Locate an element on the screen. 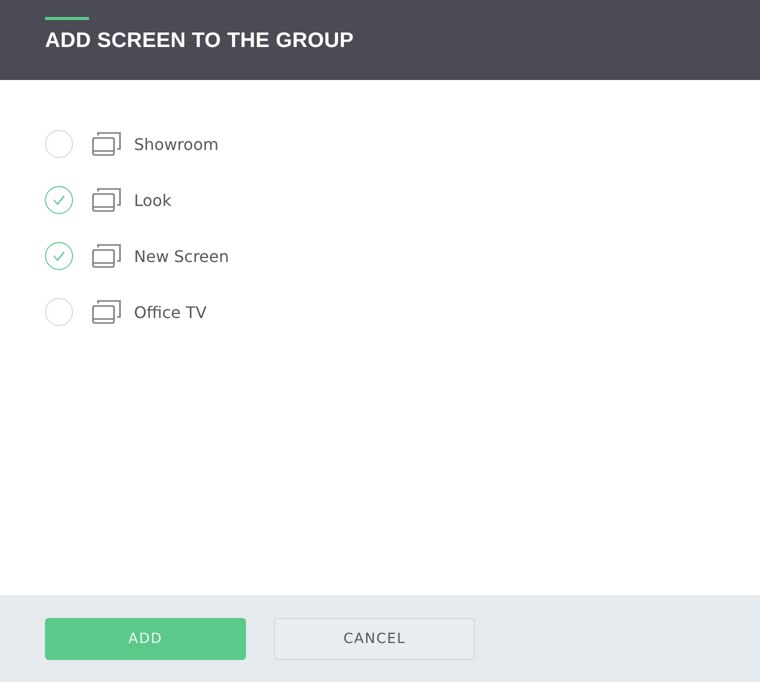 The image size is (760, 682). screen-name: Office TV is located at coordinates (170, 312).